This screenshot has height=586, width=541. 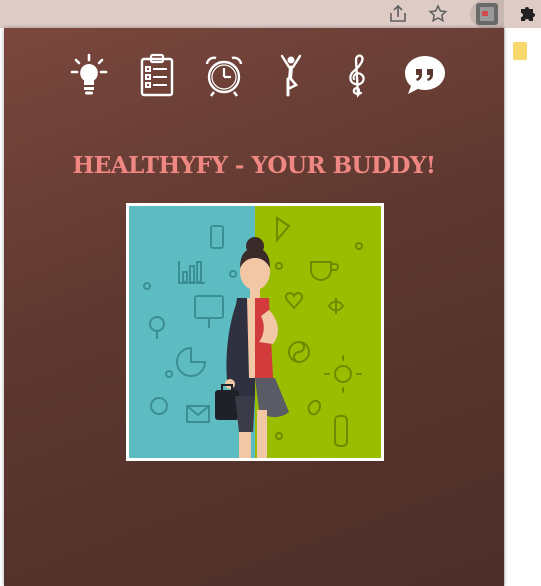 I want to click on extension-icon, so click(x=487, y=14).